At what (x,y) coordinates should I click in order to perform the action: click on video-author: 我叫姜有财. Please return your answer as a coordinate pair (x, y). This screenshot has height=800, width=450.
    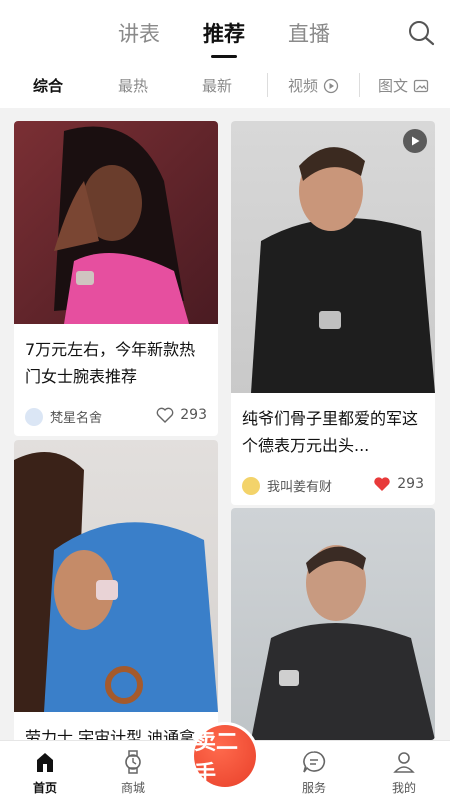
    Looking at the image, I should click on (287, 485).